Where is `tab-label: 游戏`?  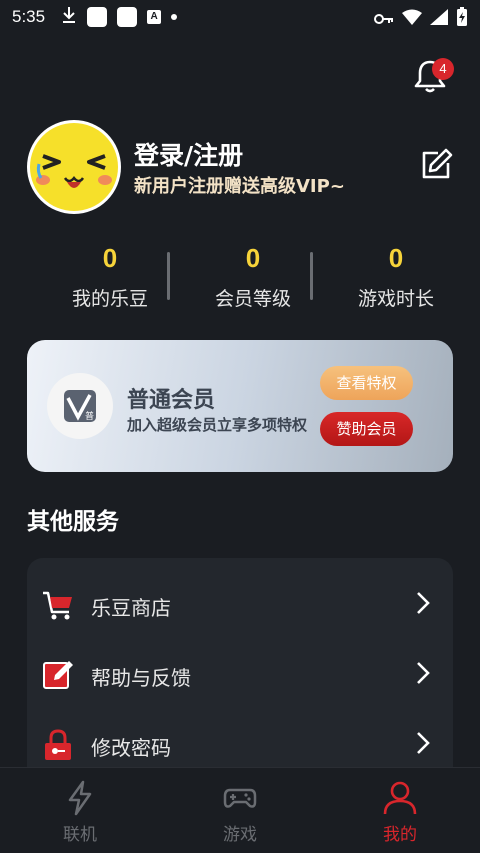 tab-label: 游戏 is located at coordinates (240, 835).